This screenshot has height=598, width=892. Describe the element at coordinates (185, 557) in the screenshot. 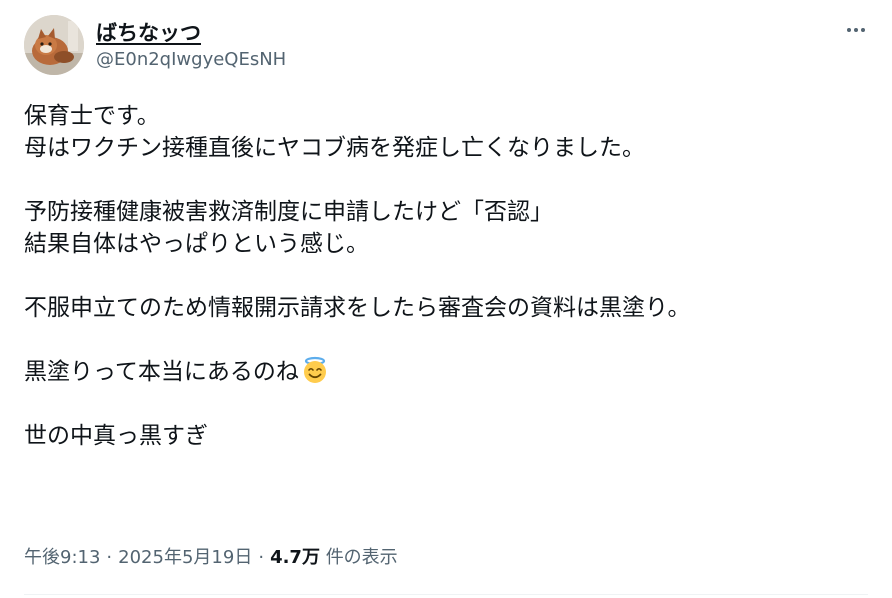

I see `tweet-date: 2025年5月19日` at that location.